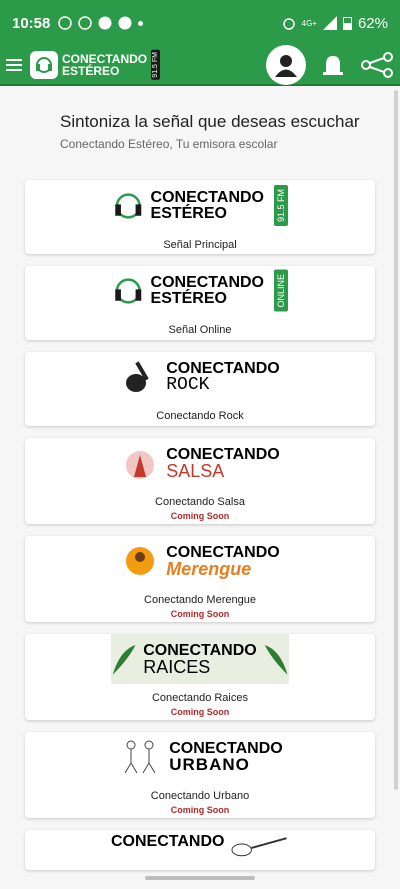 This screenshot has height=889, width=400. I want to click on station-banner: CONECTANDO RAICES, so click(200, 659).